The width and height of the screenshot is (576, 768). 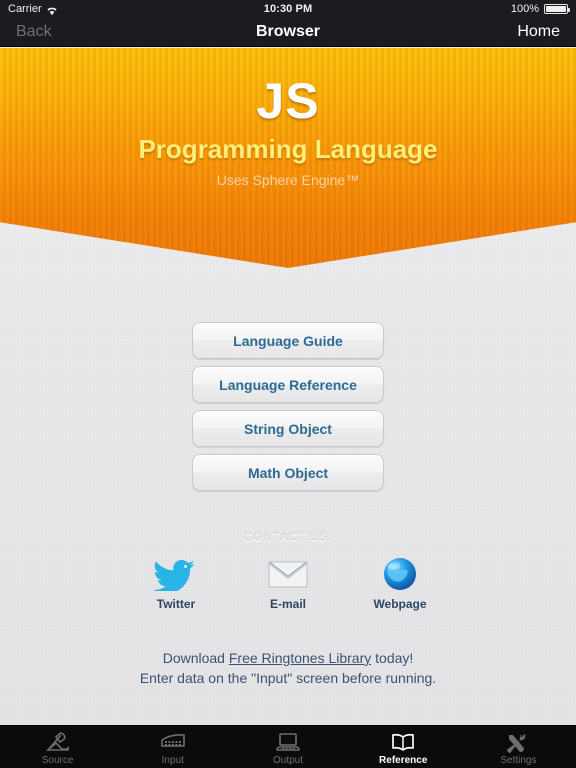 I want to click on contact-item-webpage: Webpage, so click(x=400, y=582).